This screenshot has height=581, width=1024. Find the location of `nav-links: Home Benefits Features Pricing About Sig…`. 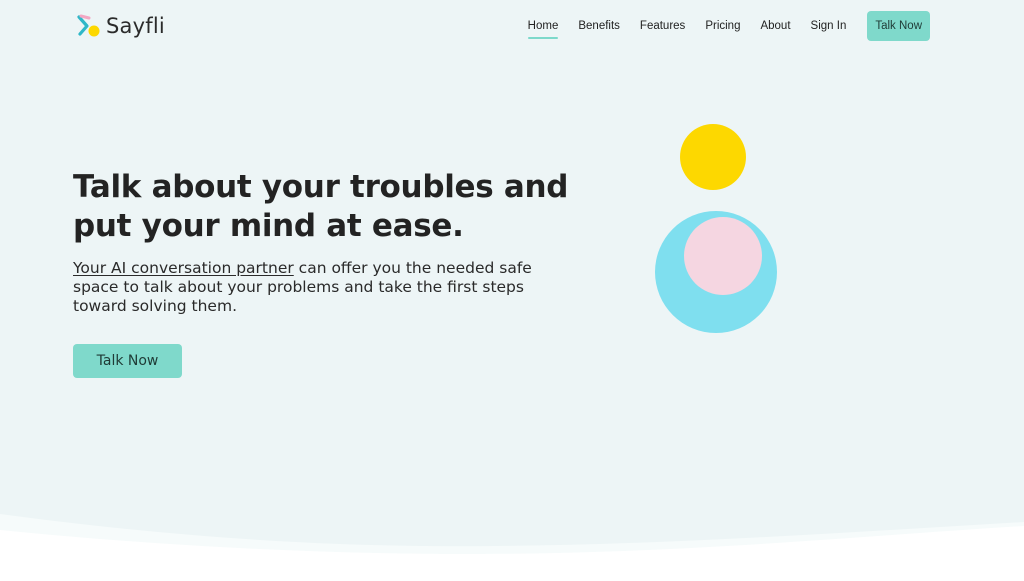

nav-links: Home Benefits Features Pricing About Sig… is located at coordinates (719, 26).